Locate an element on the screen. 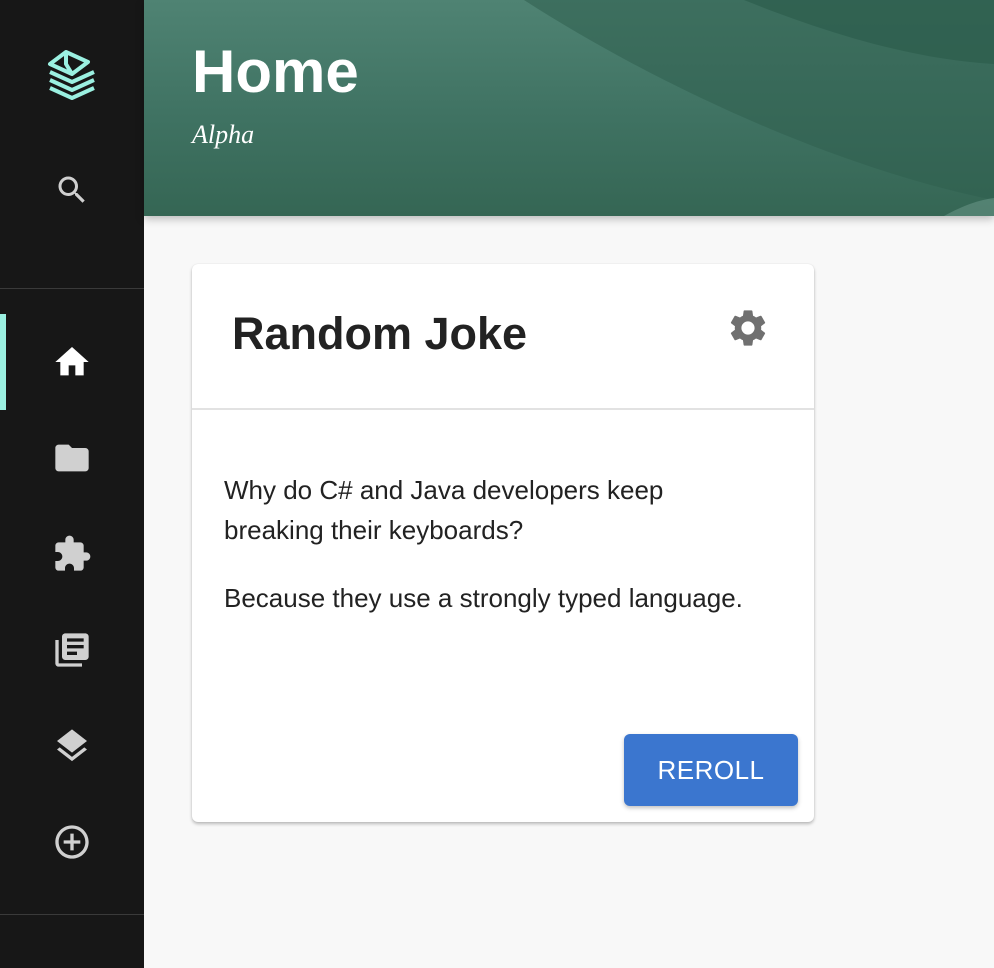 Image resolution: width=994 pixels, height=968 pixels. search-icon is located at coordinates (72, 190).